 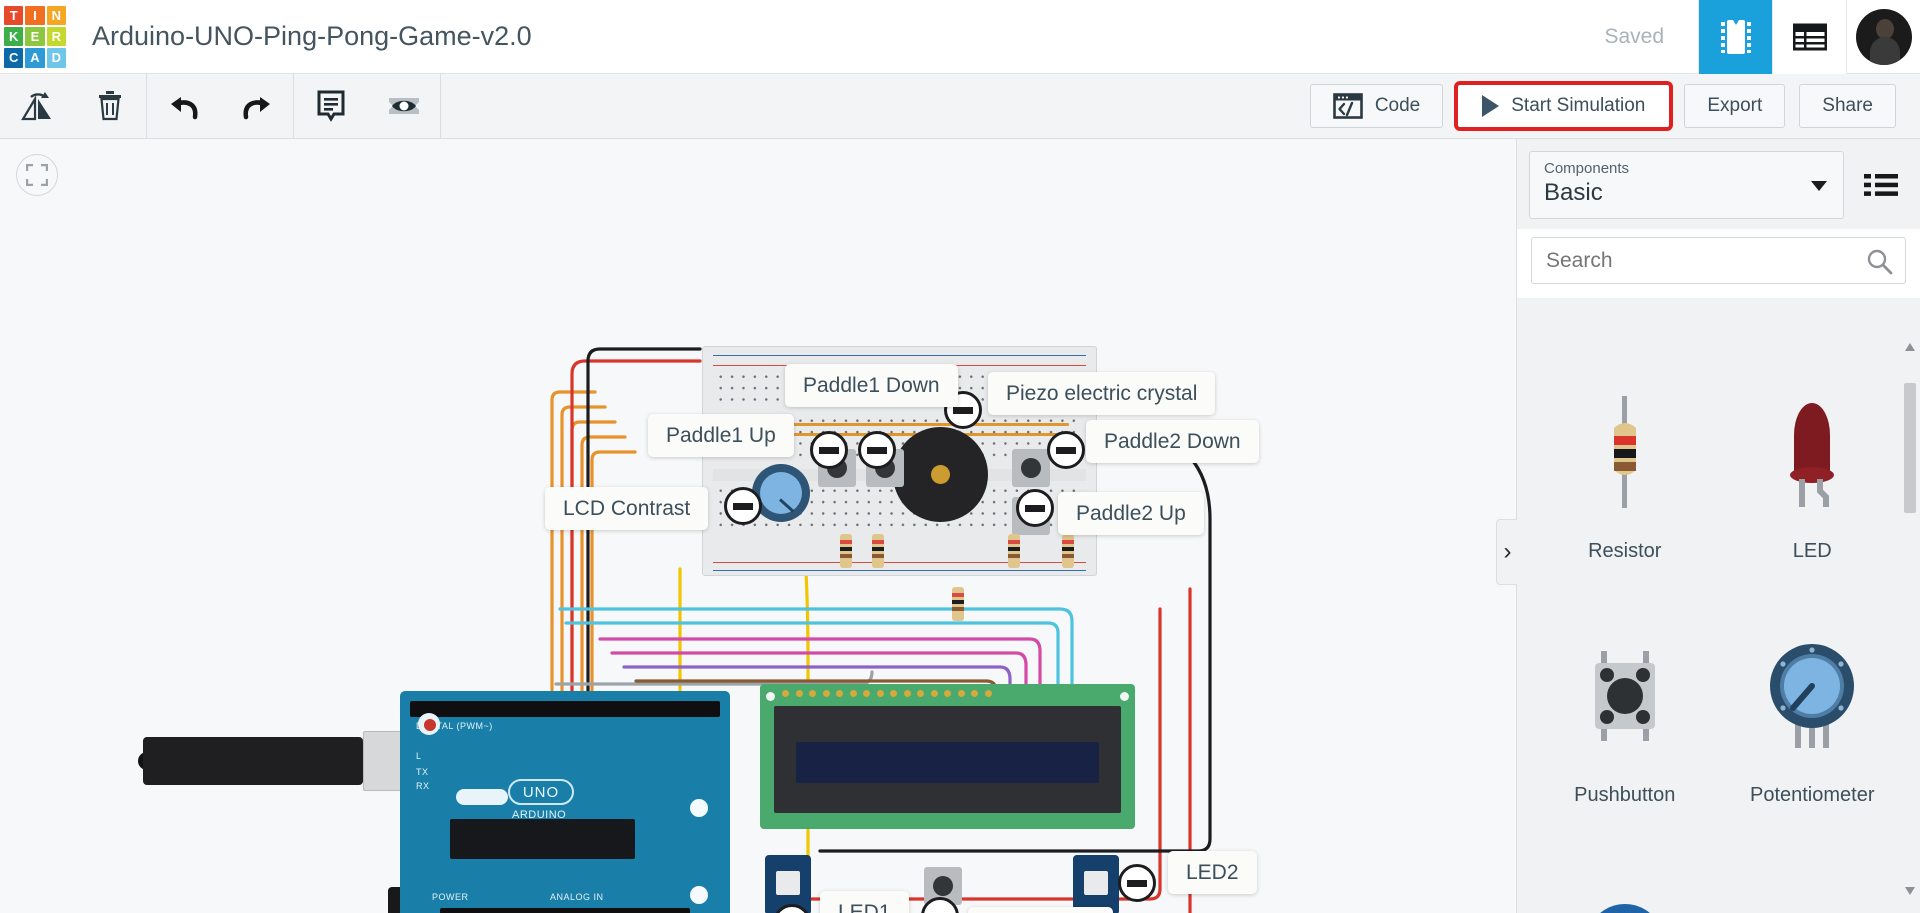 What do you see at coordinates (1625, 896) in the screenshot?
I see `capacitor-icon` at bounding box center [1625, 896].